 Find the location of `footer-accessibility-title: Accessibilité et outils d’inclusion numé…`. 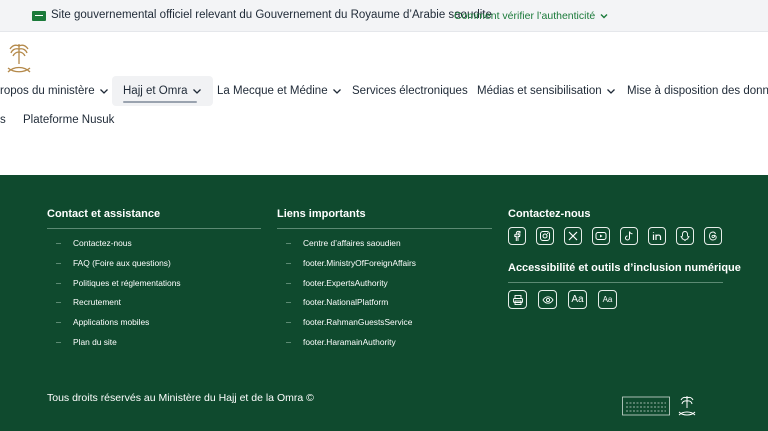

footer-accessibility-title: Accessibilité et outils d’inclusion numé… is located at coordinates (624, 268).